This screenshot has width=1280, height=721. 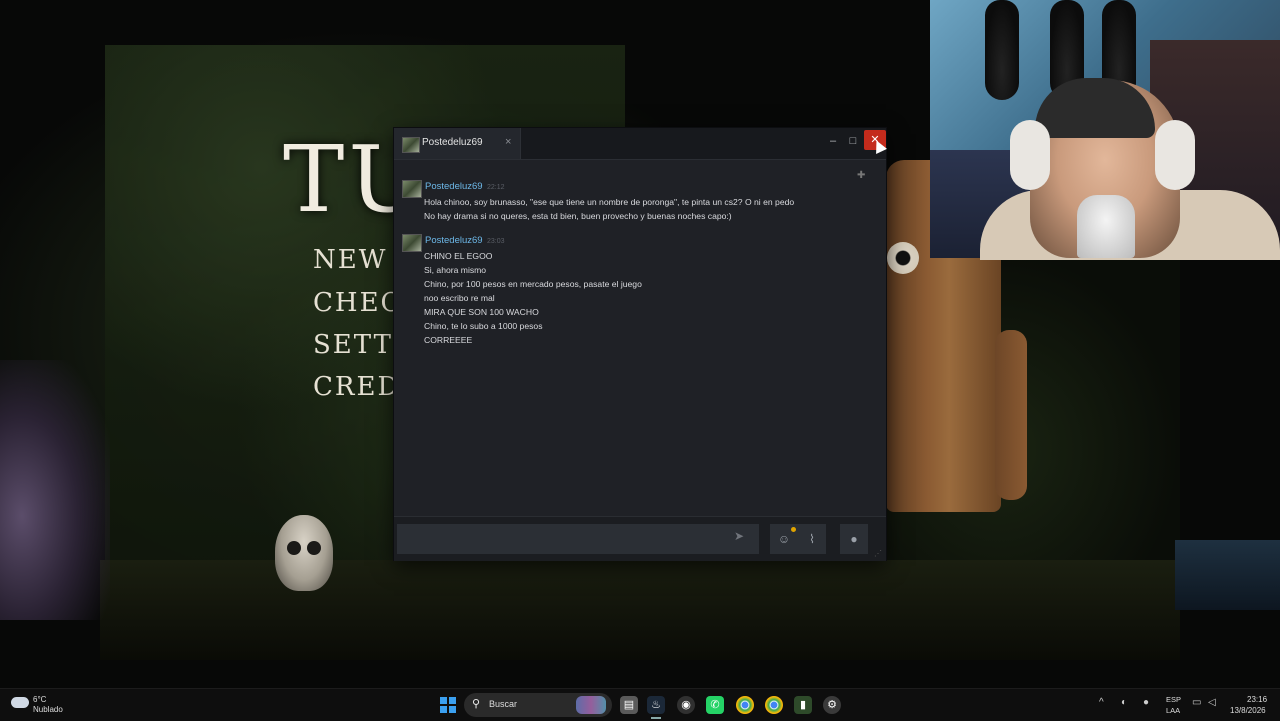 I want to click on steam-icon: ♨, so click(x=656, y=705).